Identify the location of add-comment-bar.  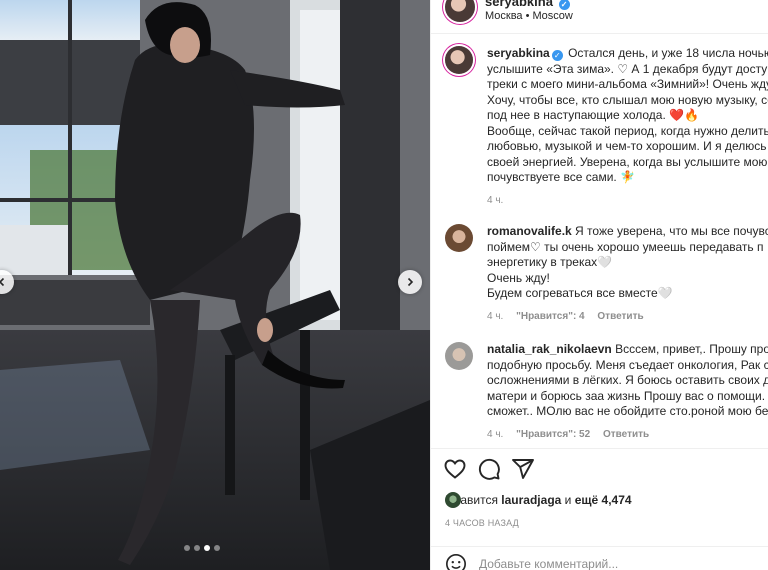
(599, 558).